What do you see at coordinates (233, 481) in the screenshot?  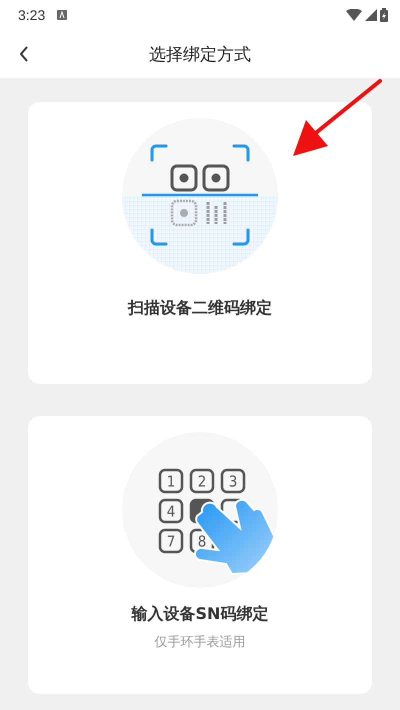 I see `keypad-key: 3` at bounding box center [233, 481].